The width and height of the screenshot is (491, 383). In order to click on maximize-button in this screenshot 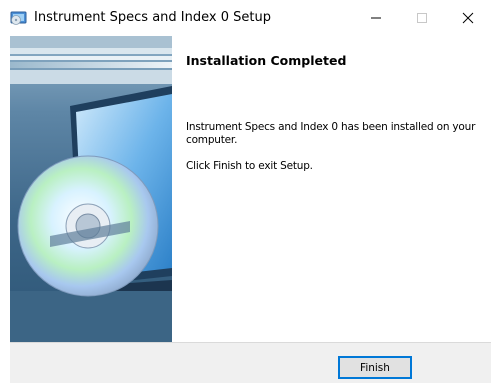, I will do `click(422, 18)`.